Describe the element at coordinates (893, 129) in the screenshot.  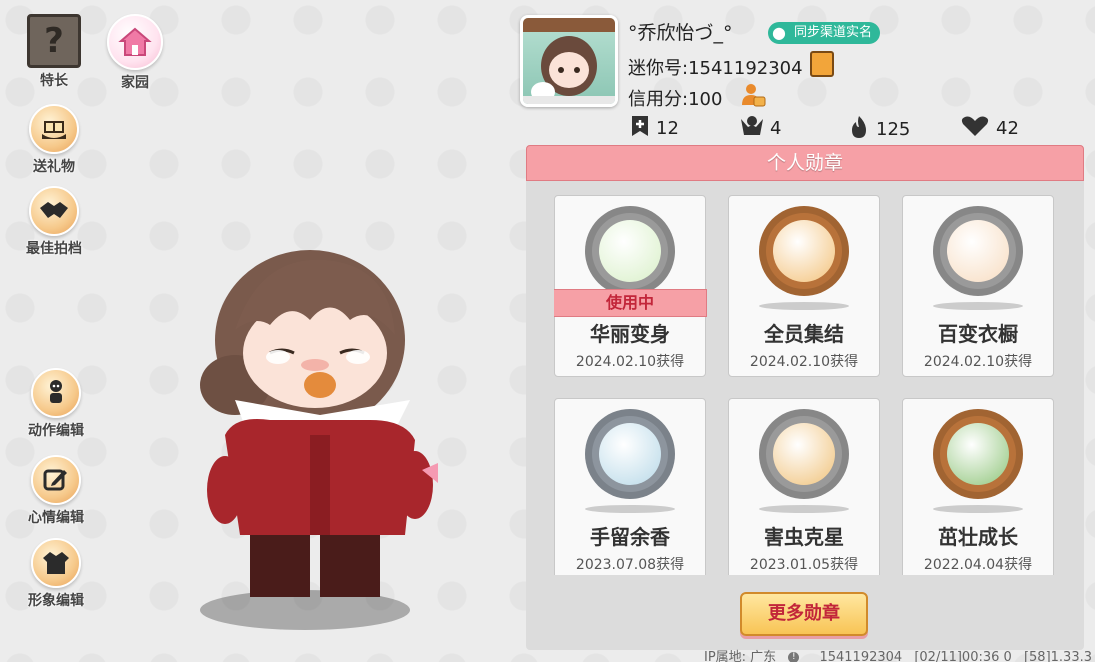
I see `stat-popularity-value: 125` at that location.